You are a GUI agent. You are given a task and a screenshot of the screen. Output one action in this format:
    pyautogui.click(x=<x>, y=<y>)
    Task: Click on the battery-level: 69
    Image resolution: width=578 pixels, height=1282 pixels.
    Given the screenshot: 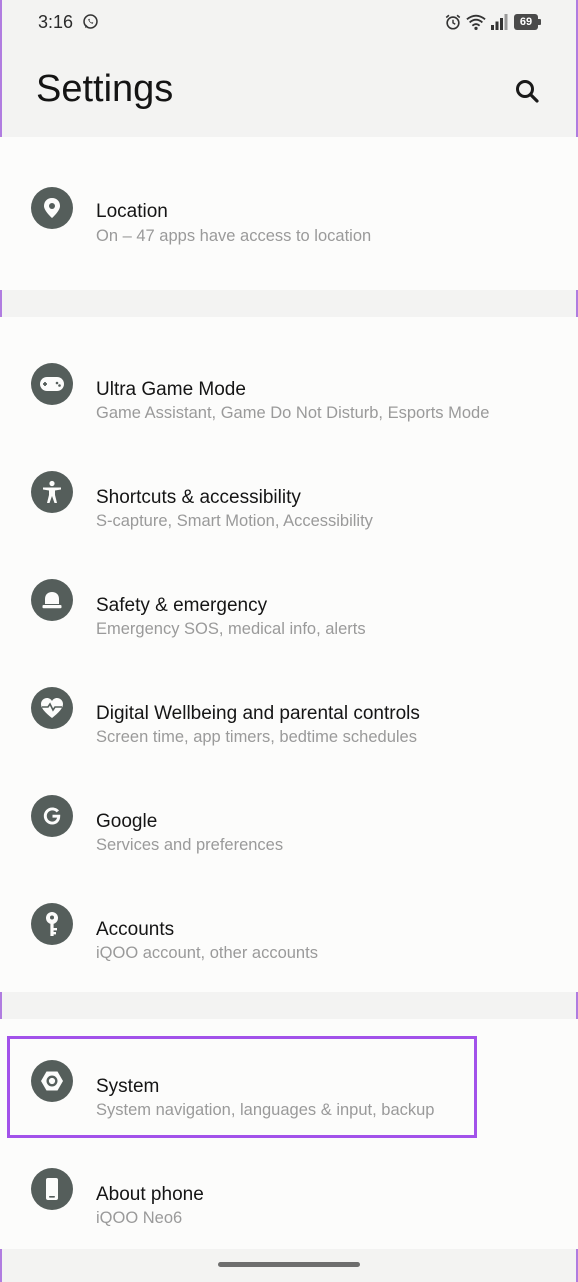 What is the action you would take?
    pyautogui.click(x=526, y=22)
    